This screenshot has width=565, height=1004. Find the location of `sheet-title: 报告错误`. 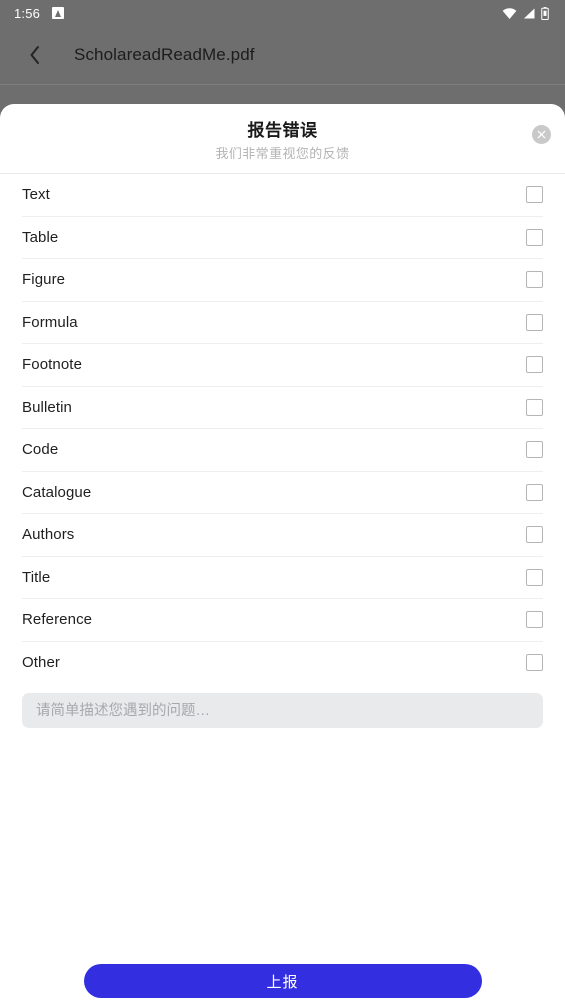

sheet-title: 报告错误 is located at coordinates (282, 130).